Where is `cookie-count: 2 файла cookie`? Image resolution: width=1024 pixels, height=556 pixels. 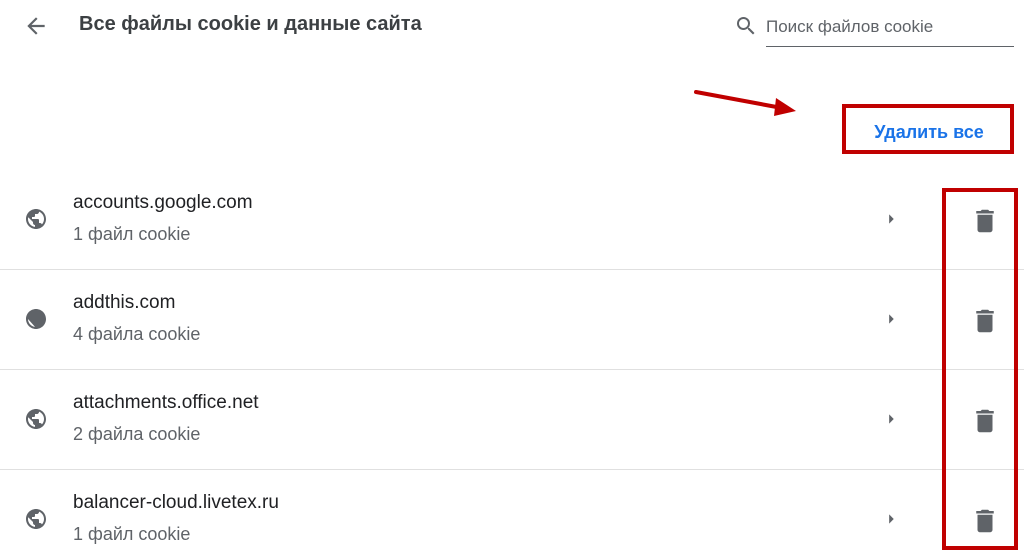
cookie-count: 2 файла cookie is located at coordinates (137, 434).